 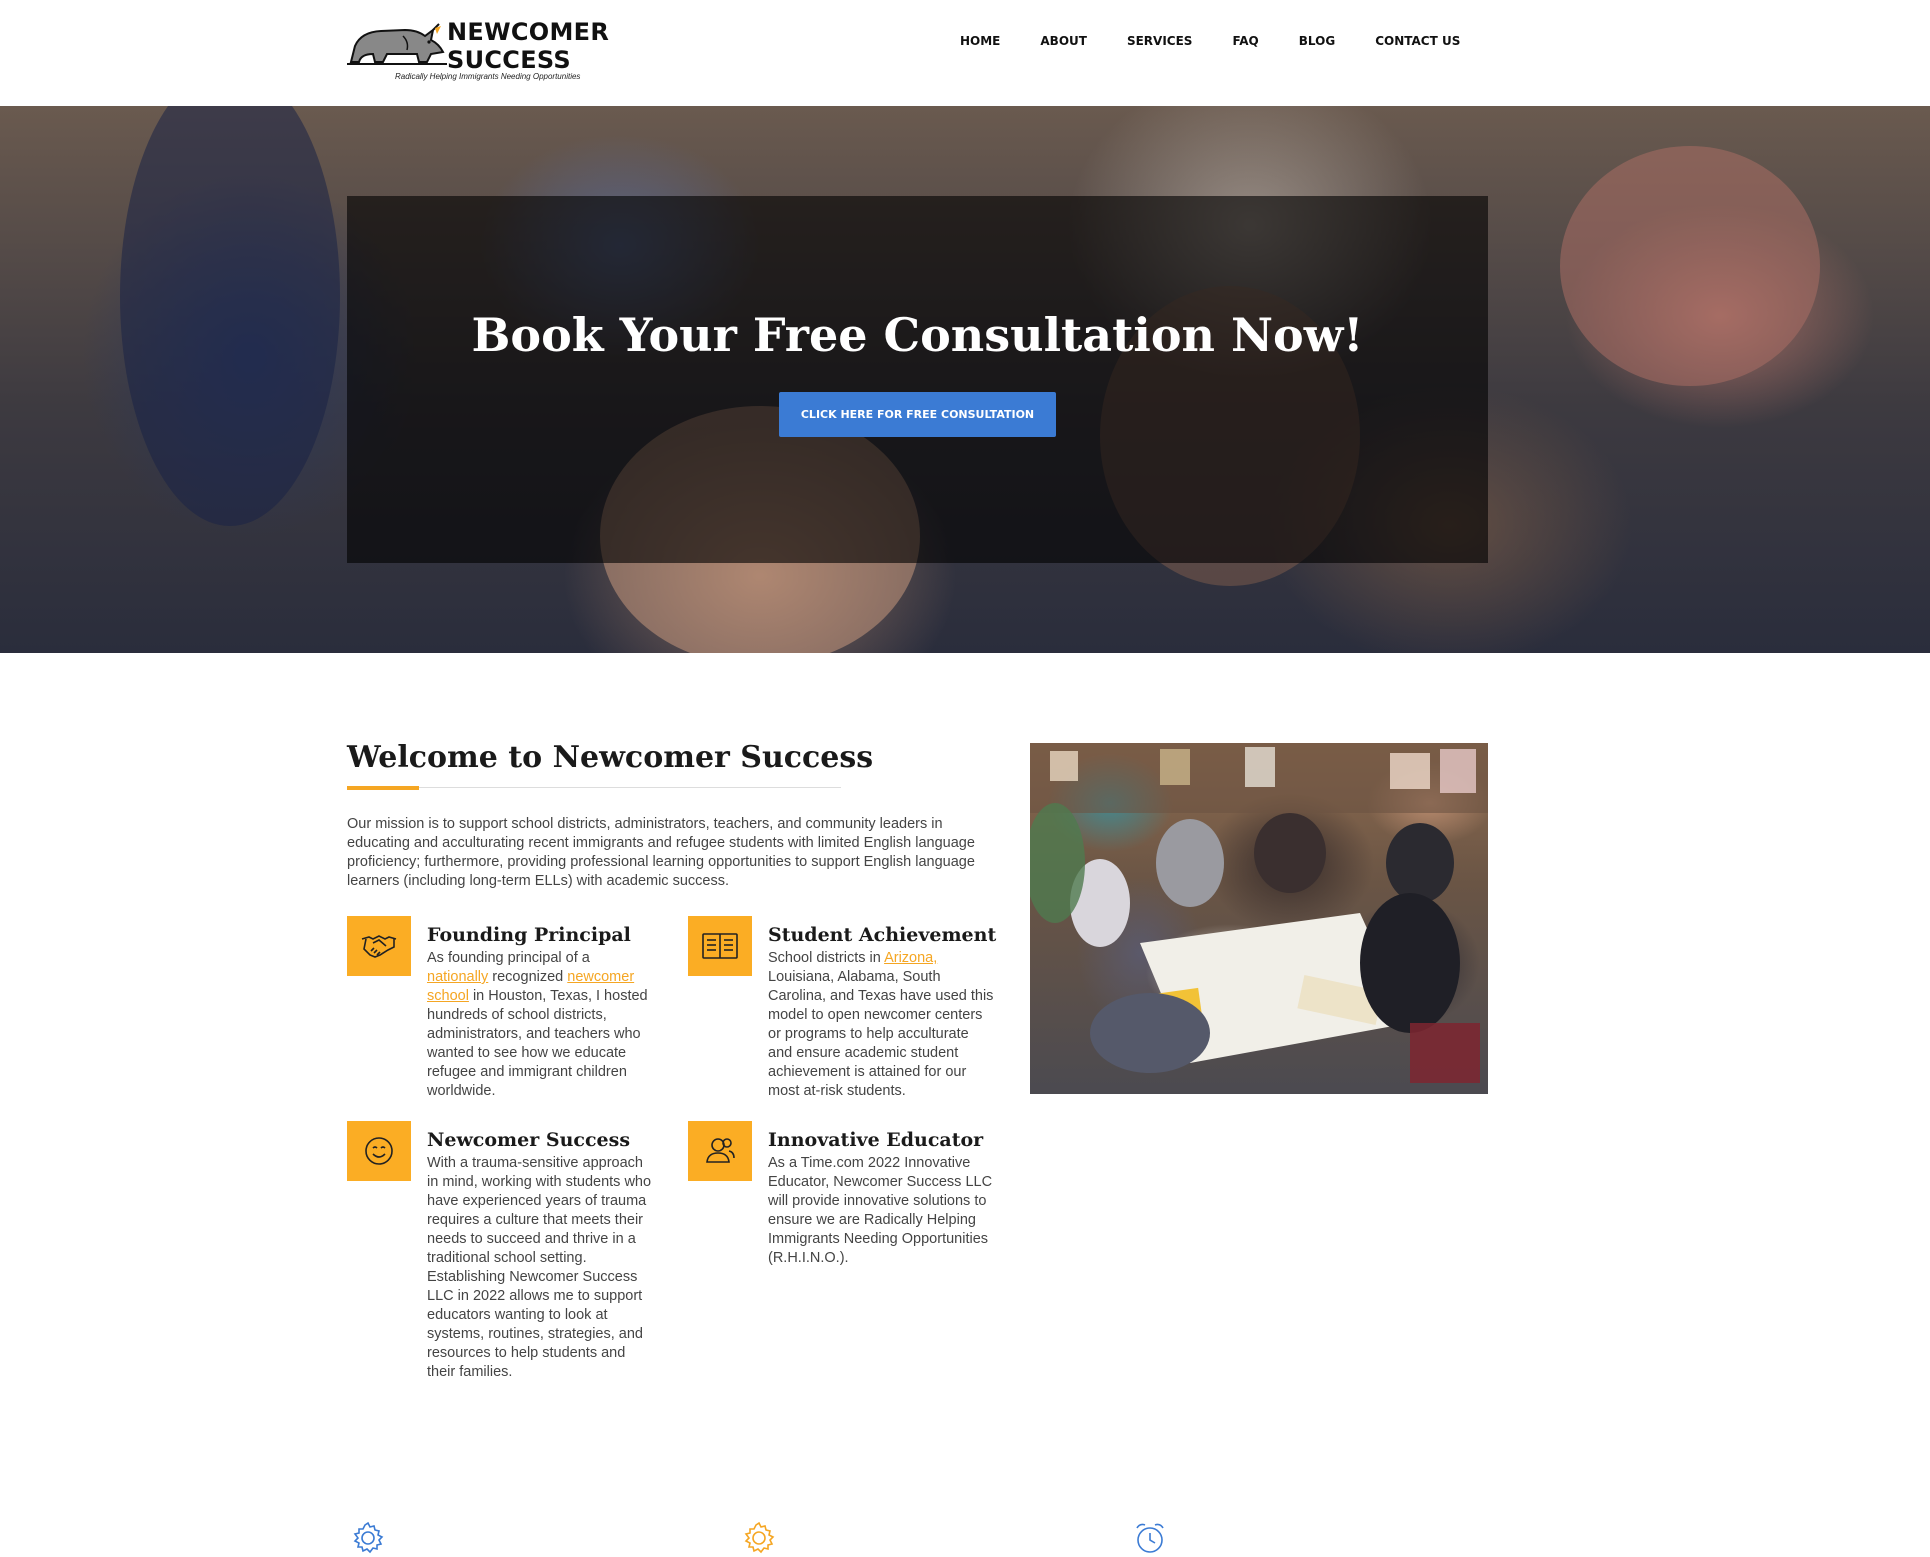 What do you see at coordinates (379, 1151) in the screenshot?
I see `smile-icon` at bounding box center [379, 1151].